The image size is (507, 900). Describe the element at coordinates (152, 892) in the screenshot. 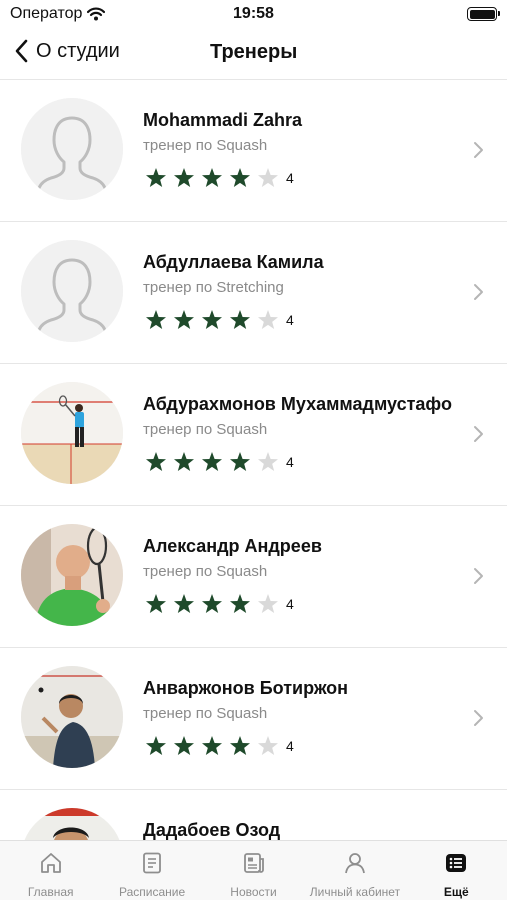

I see `tab-label: Расписание` at that location.